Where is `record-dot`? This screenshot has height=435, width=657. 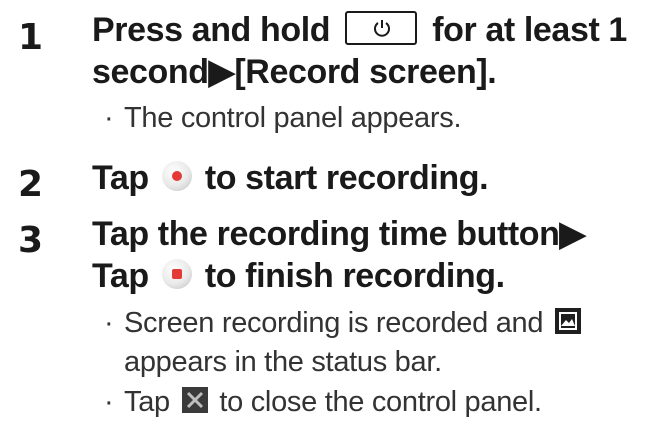
record-dot is located at coordinates (176, 176).